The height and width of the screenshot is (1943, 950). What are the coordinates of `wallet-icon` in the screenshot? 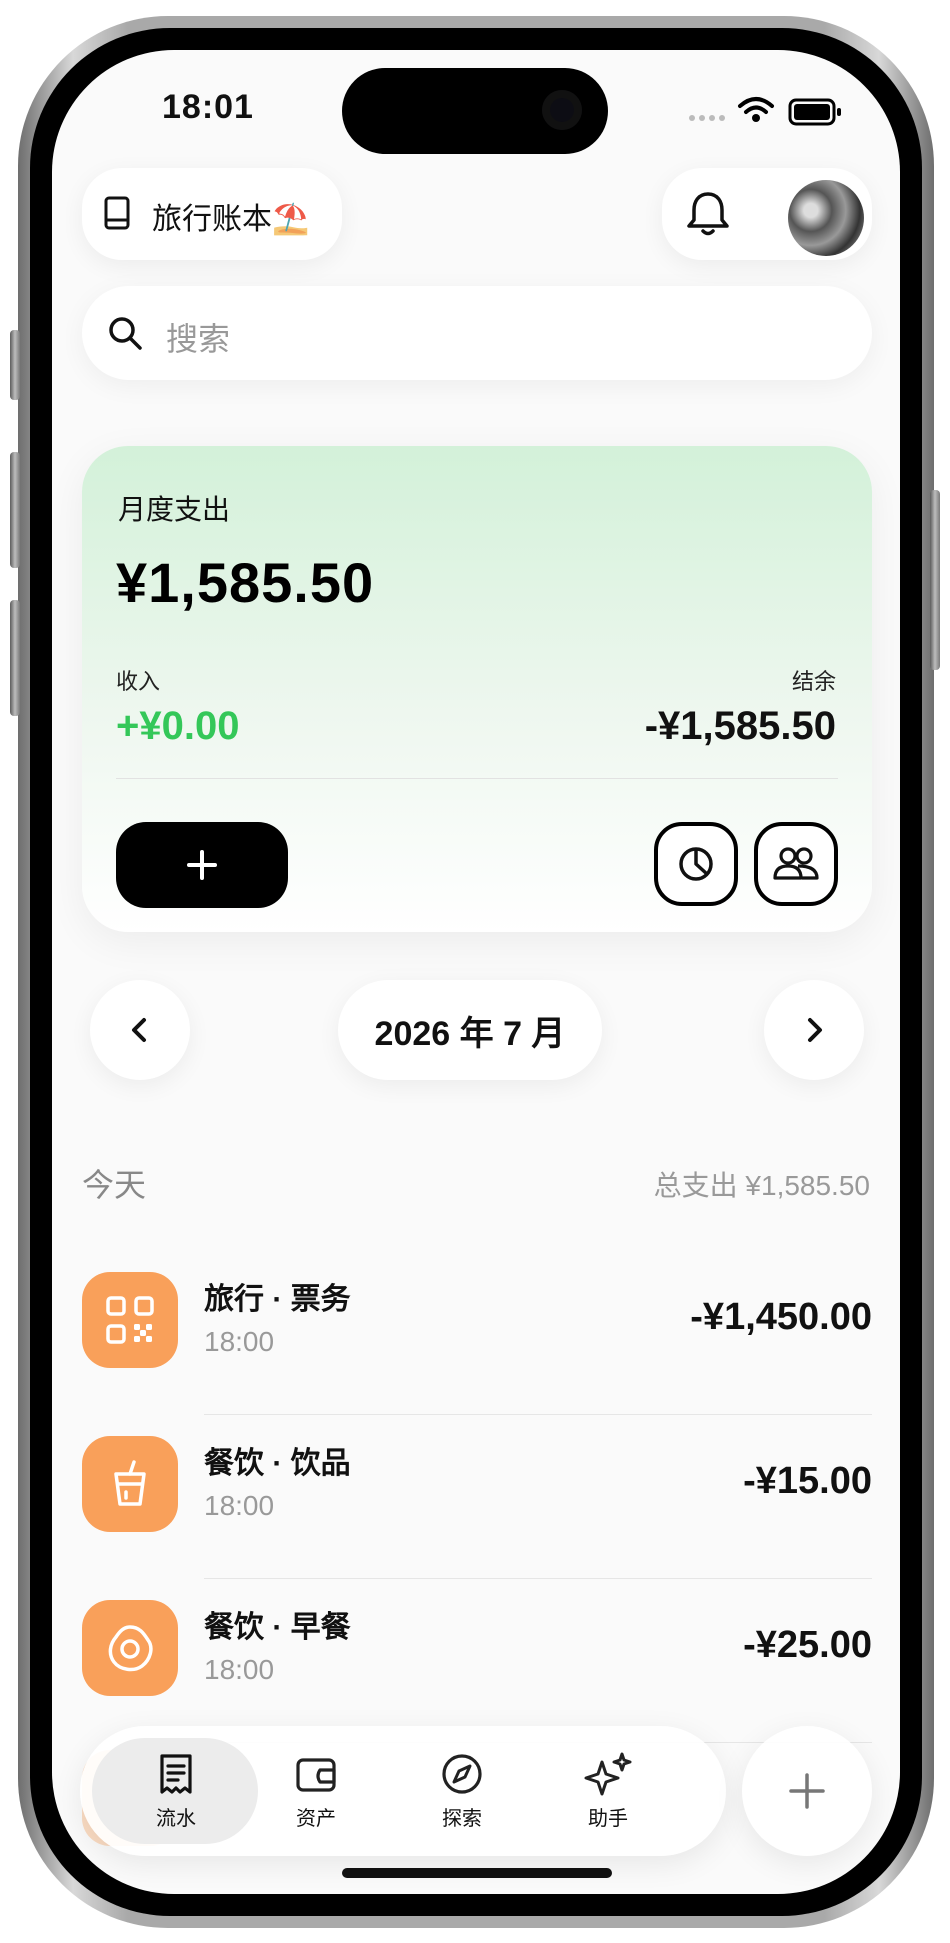 It's located at (316, 1774).